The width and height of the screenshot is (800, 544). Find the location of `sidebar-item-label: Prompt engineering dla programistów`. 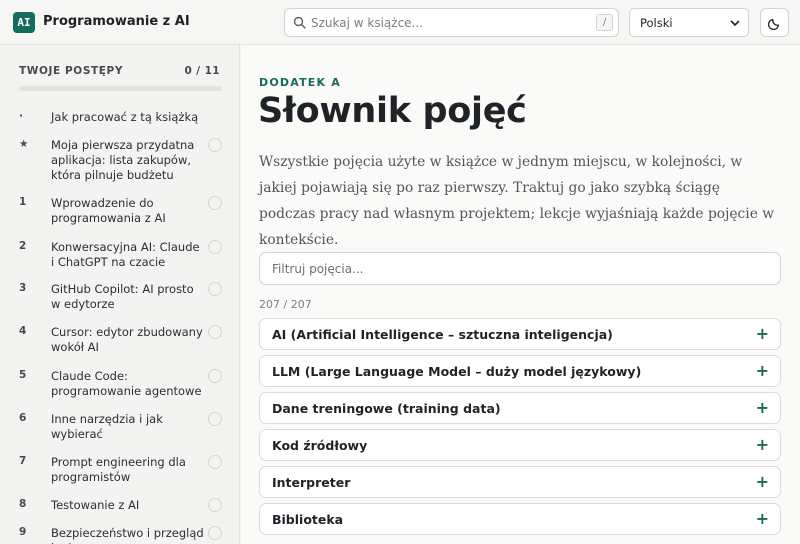

sidebar-item-label: Prompt engineering dla programistów is located at coordinates (118, 469).